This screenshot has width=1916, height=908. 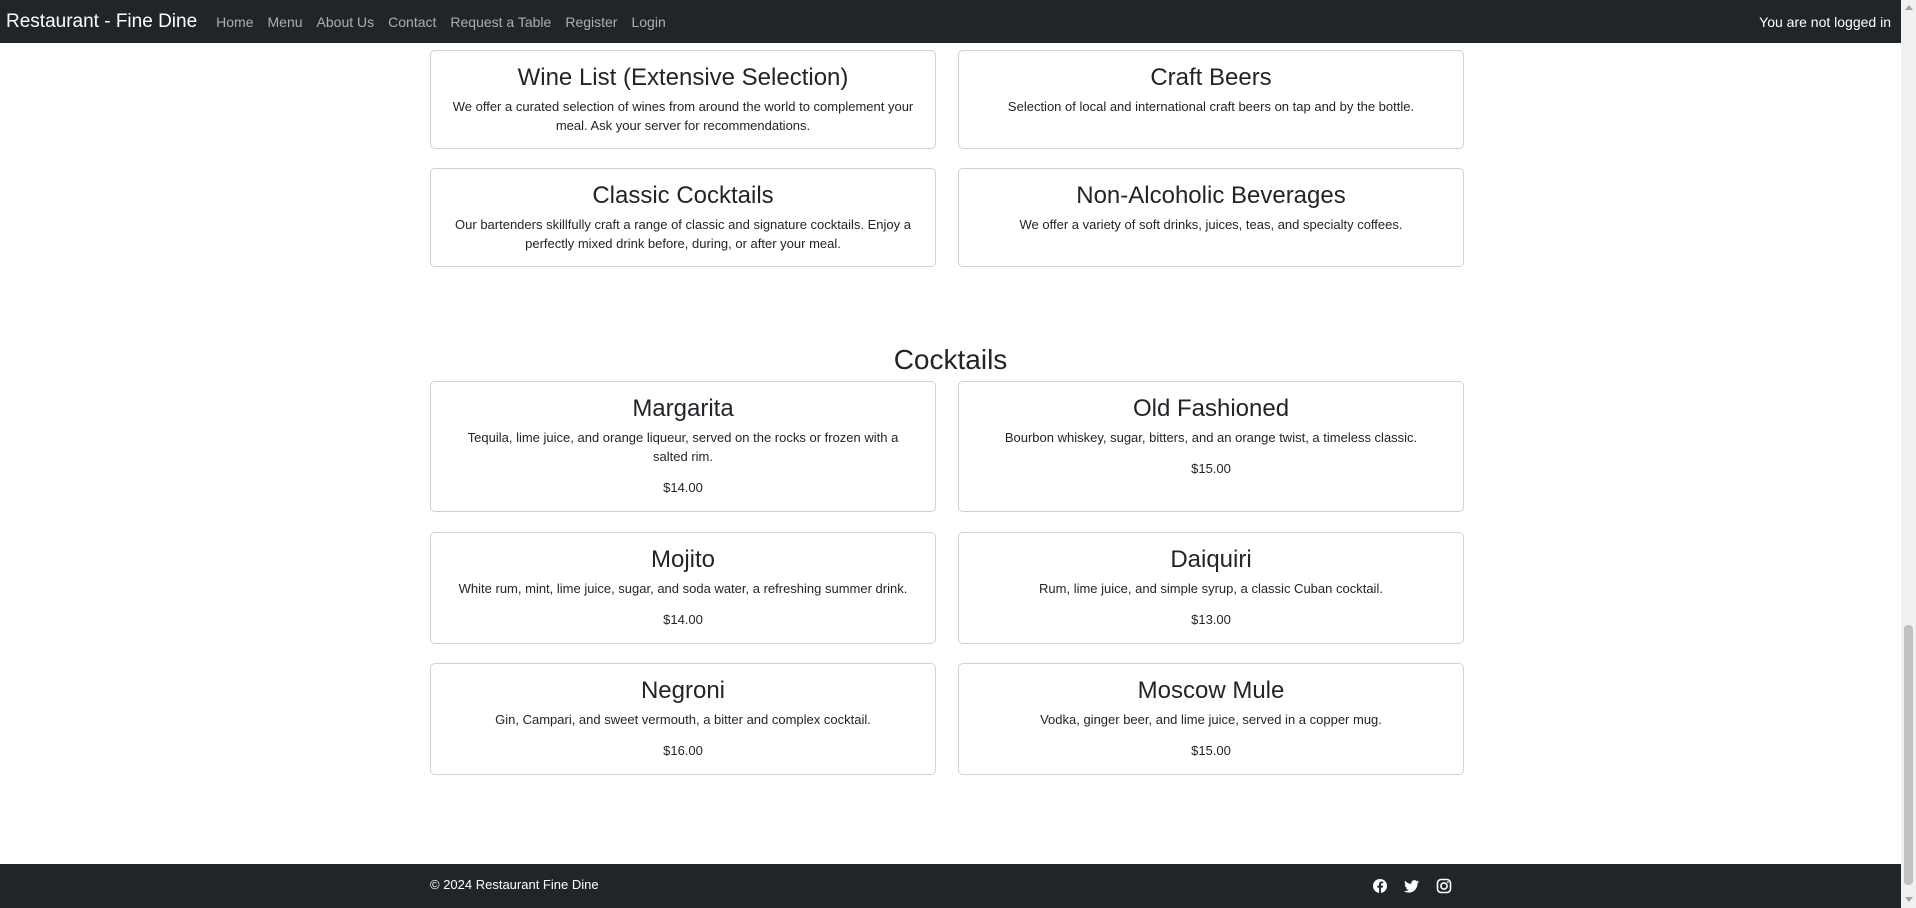 What do you see at coordinates (1211, 619) in the screenshot?
I see `cocktail-price: $13.00` at bounding box center [1211, 619].